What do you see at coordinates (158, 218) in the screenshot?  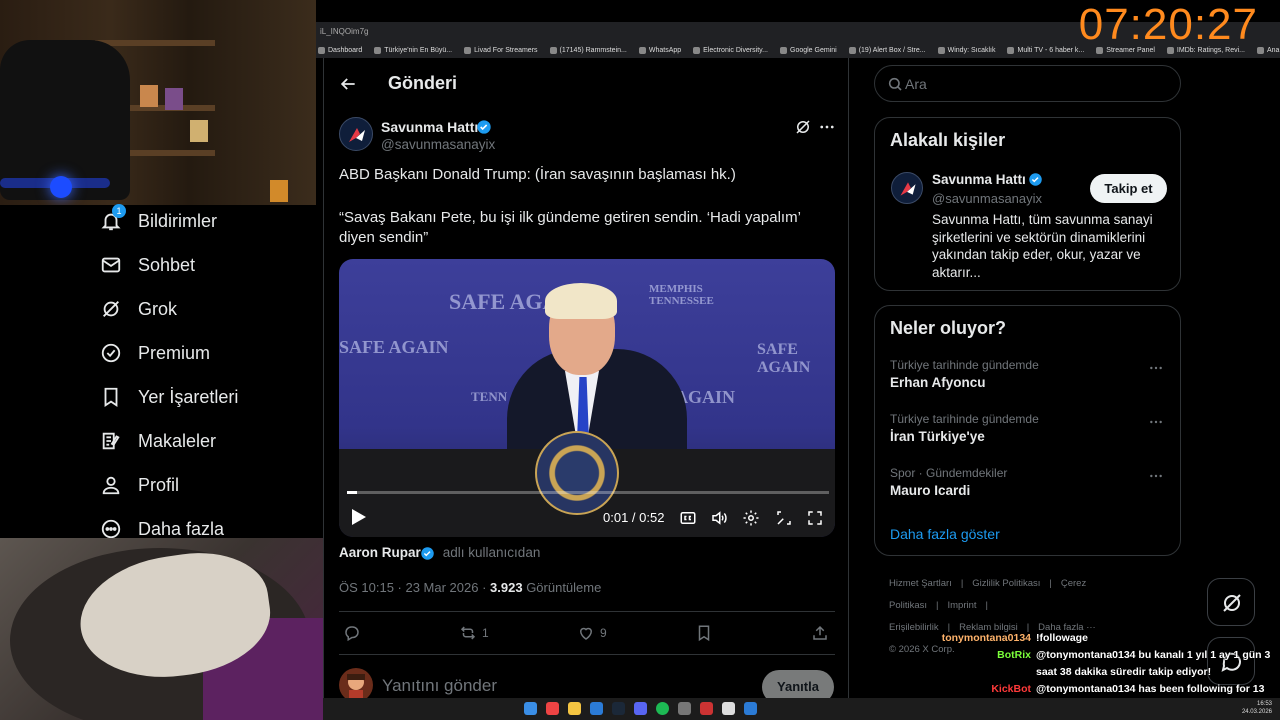 I see `nav-notifications: 1 Bildirimler` at bounding box center [158, 218].